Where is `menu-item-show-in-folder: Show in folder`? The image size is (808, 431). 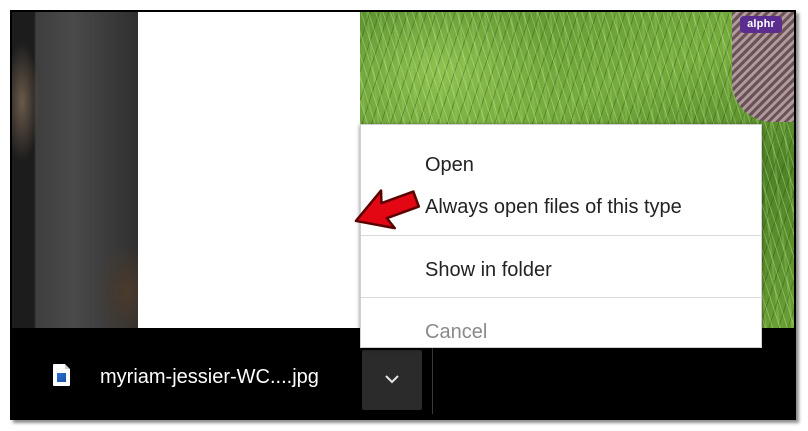 menu-item-show-in-folder: Show in folder is located at coordinates (561, 270).